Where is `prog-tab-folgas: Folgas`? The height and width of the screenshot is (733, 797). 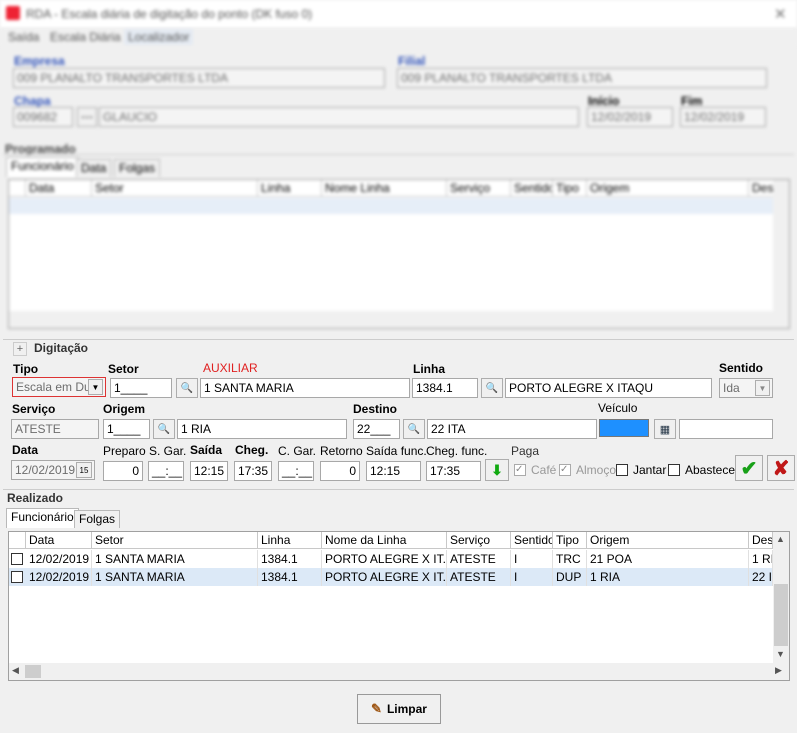 prog-tab-folgas: Folgas is located at coordinates (137, 168).